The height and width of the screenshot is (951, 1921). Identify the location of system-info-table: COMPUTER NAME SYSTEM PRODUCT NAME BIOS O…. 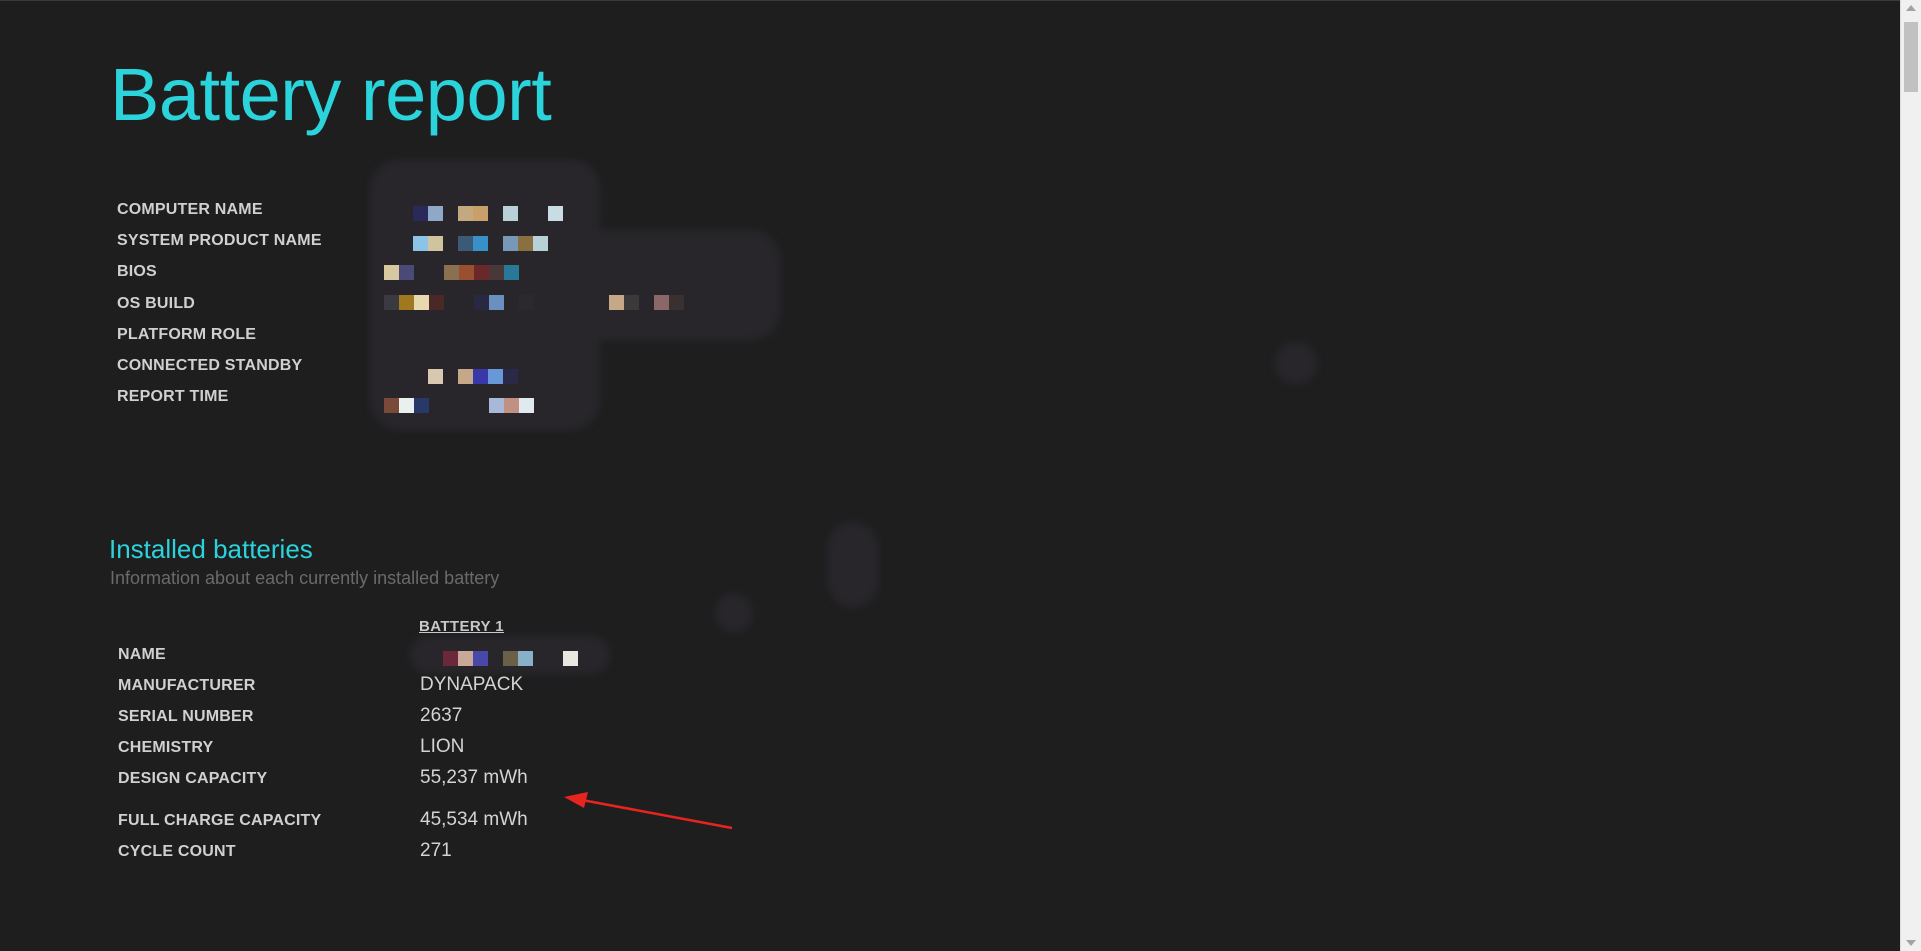
(219, 303).